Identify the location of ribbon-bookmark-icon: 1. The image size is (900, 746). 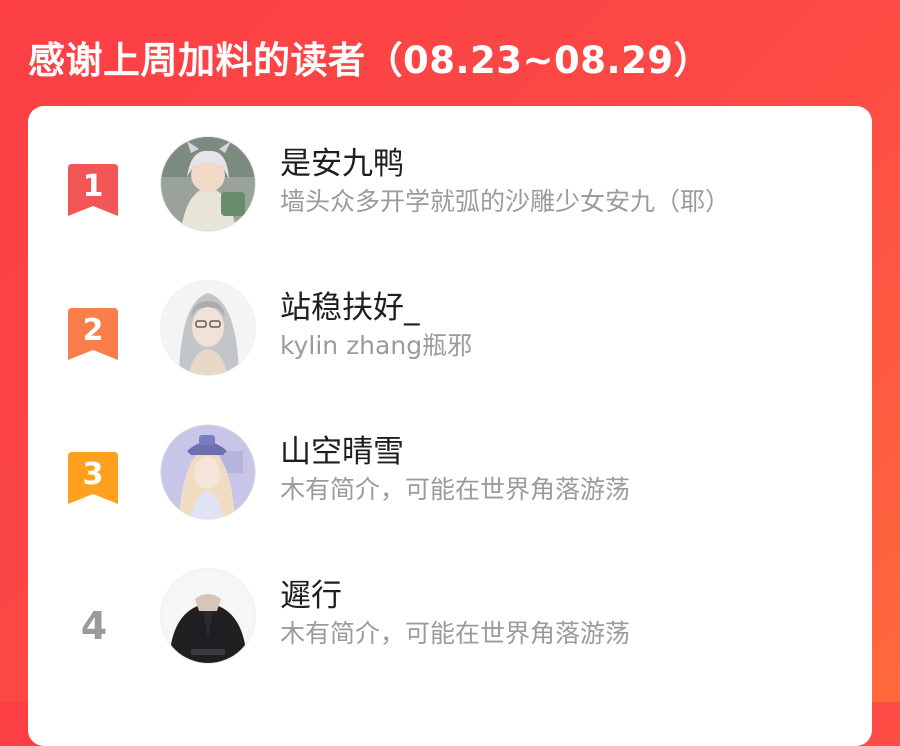
(93, 190).